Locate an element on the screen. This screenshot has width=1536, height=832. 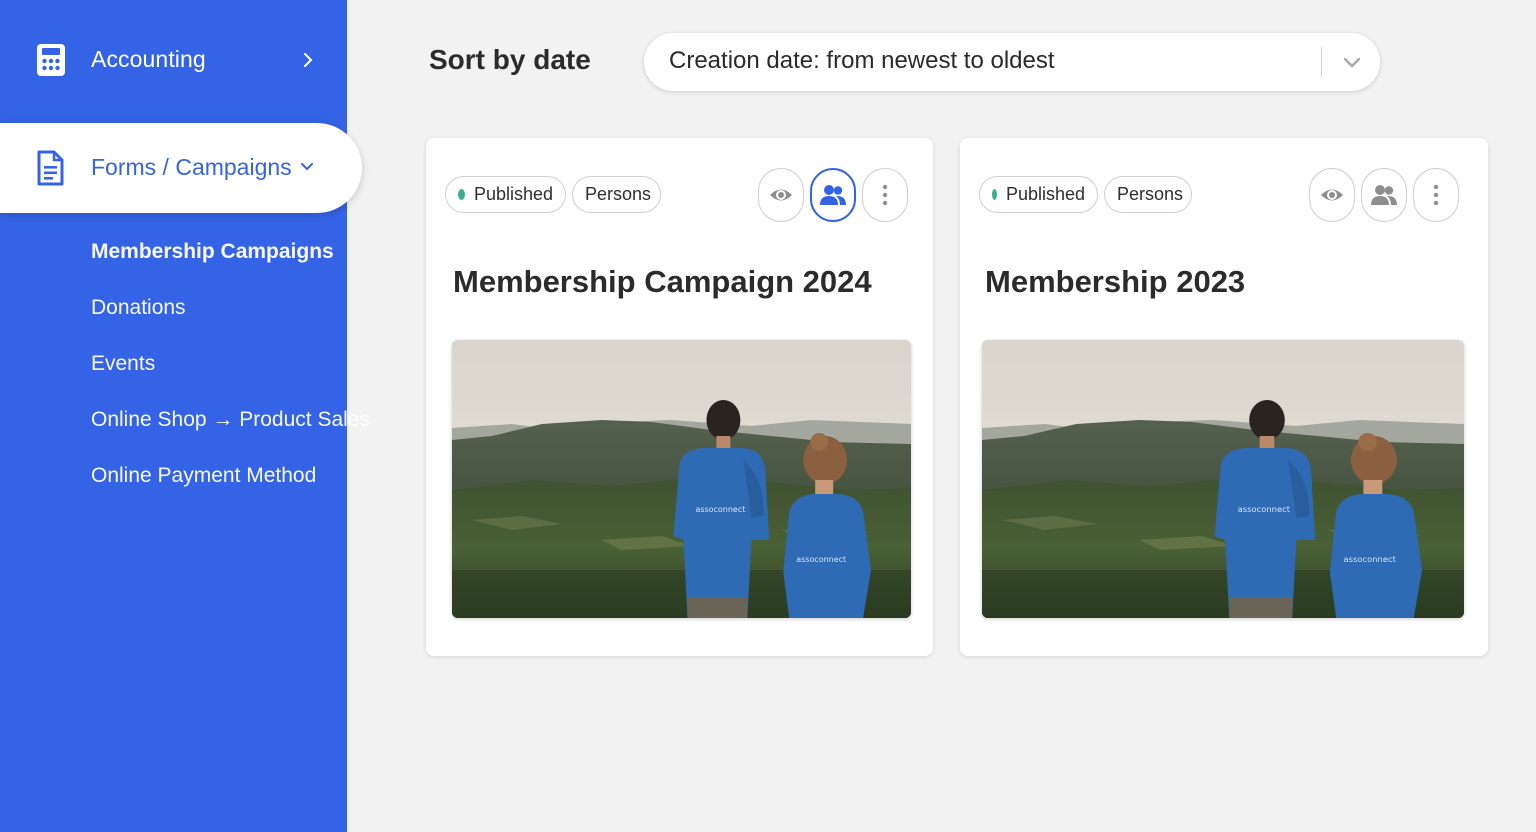
select-divider is located at coordinates (1321, 62).